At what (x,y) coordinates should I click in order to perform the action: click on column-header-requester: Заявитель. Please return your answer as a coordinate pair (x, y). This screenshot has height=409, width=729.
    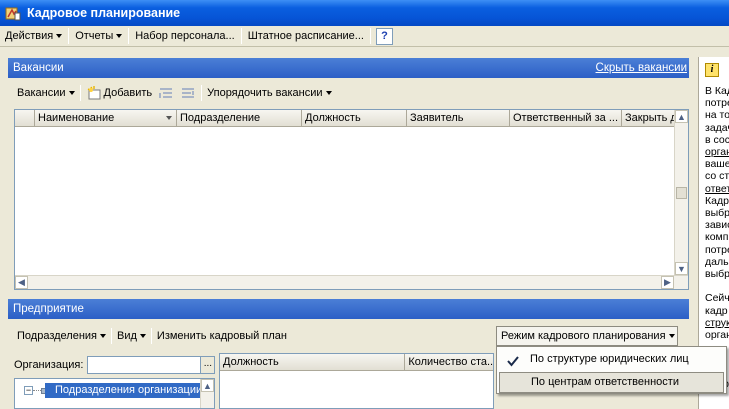
    Looking at the image, I should click on (458, 118).